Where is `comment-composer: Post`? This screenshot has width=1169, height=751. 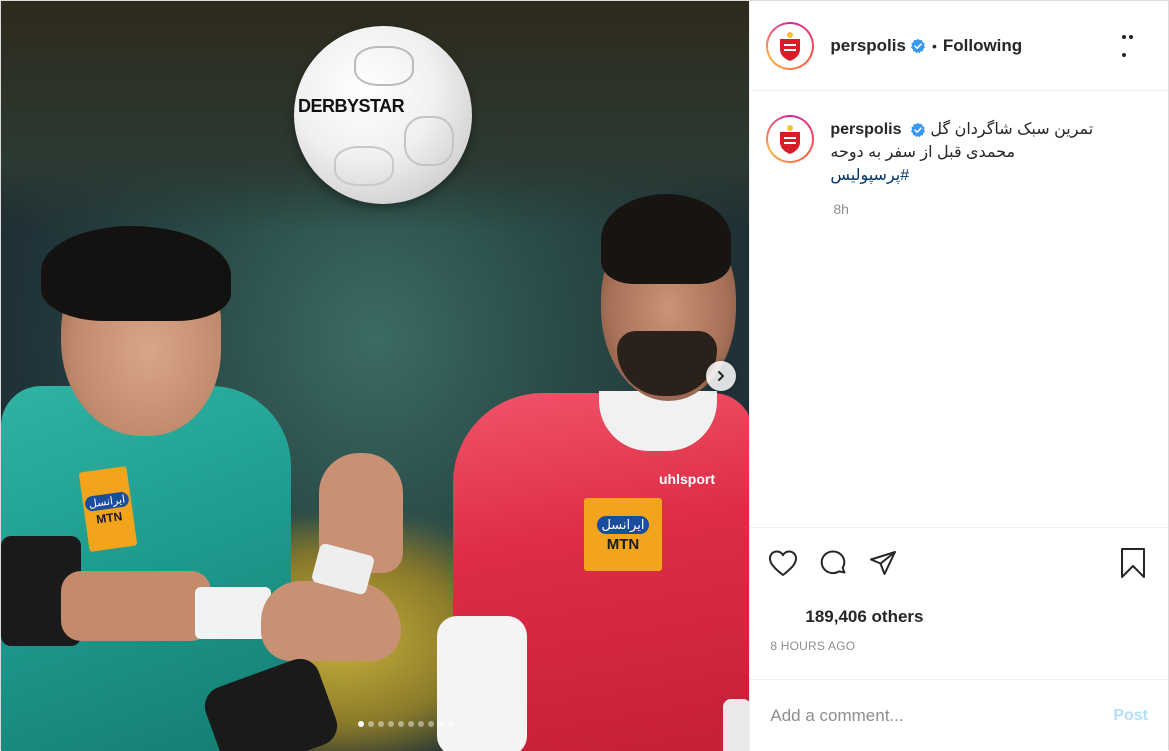 comment-composer: Post is located at coordinates (959, 715).